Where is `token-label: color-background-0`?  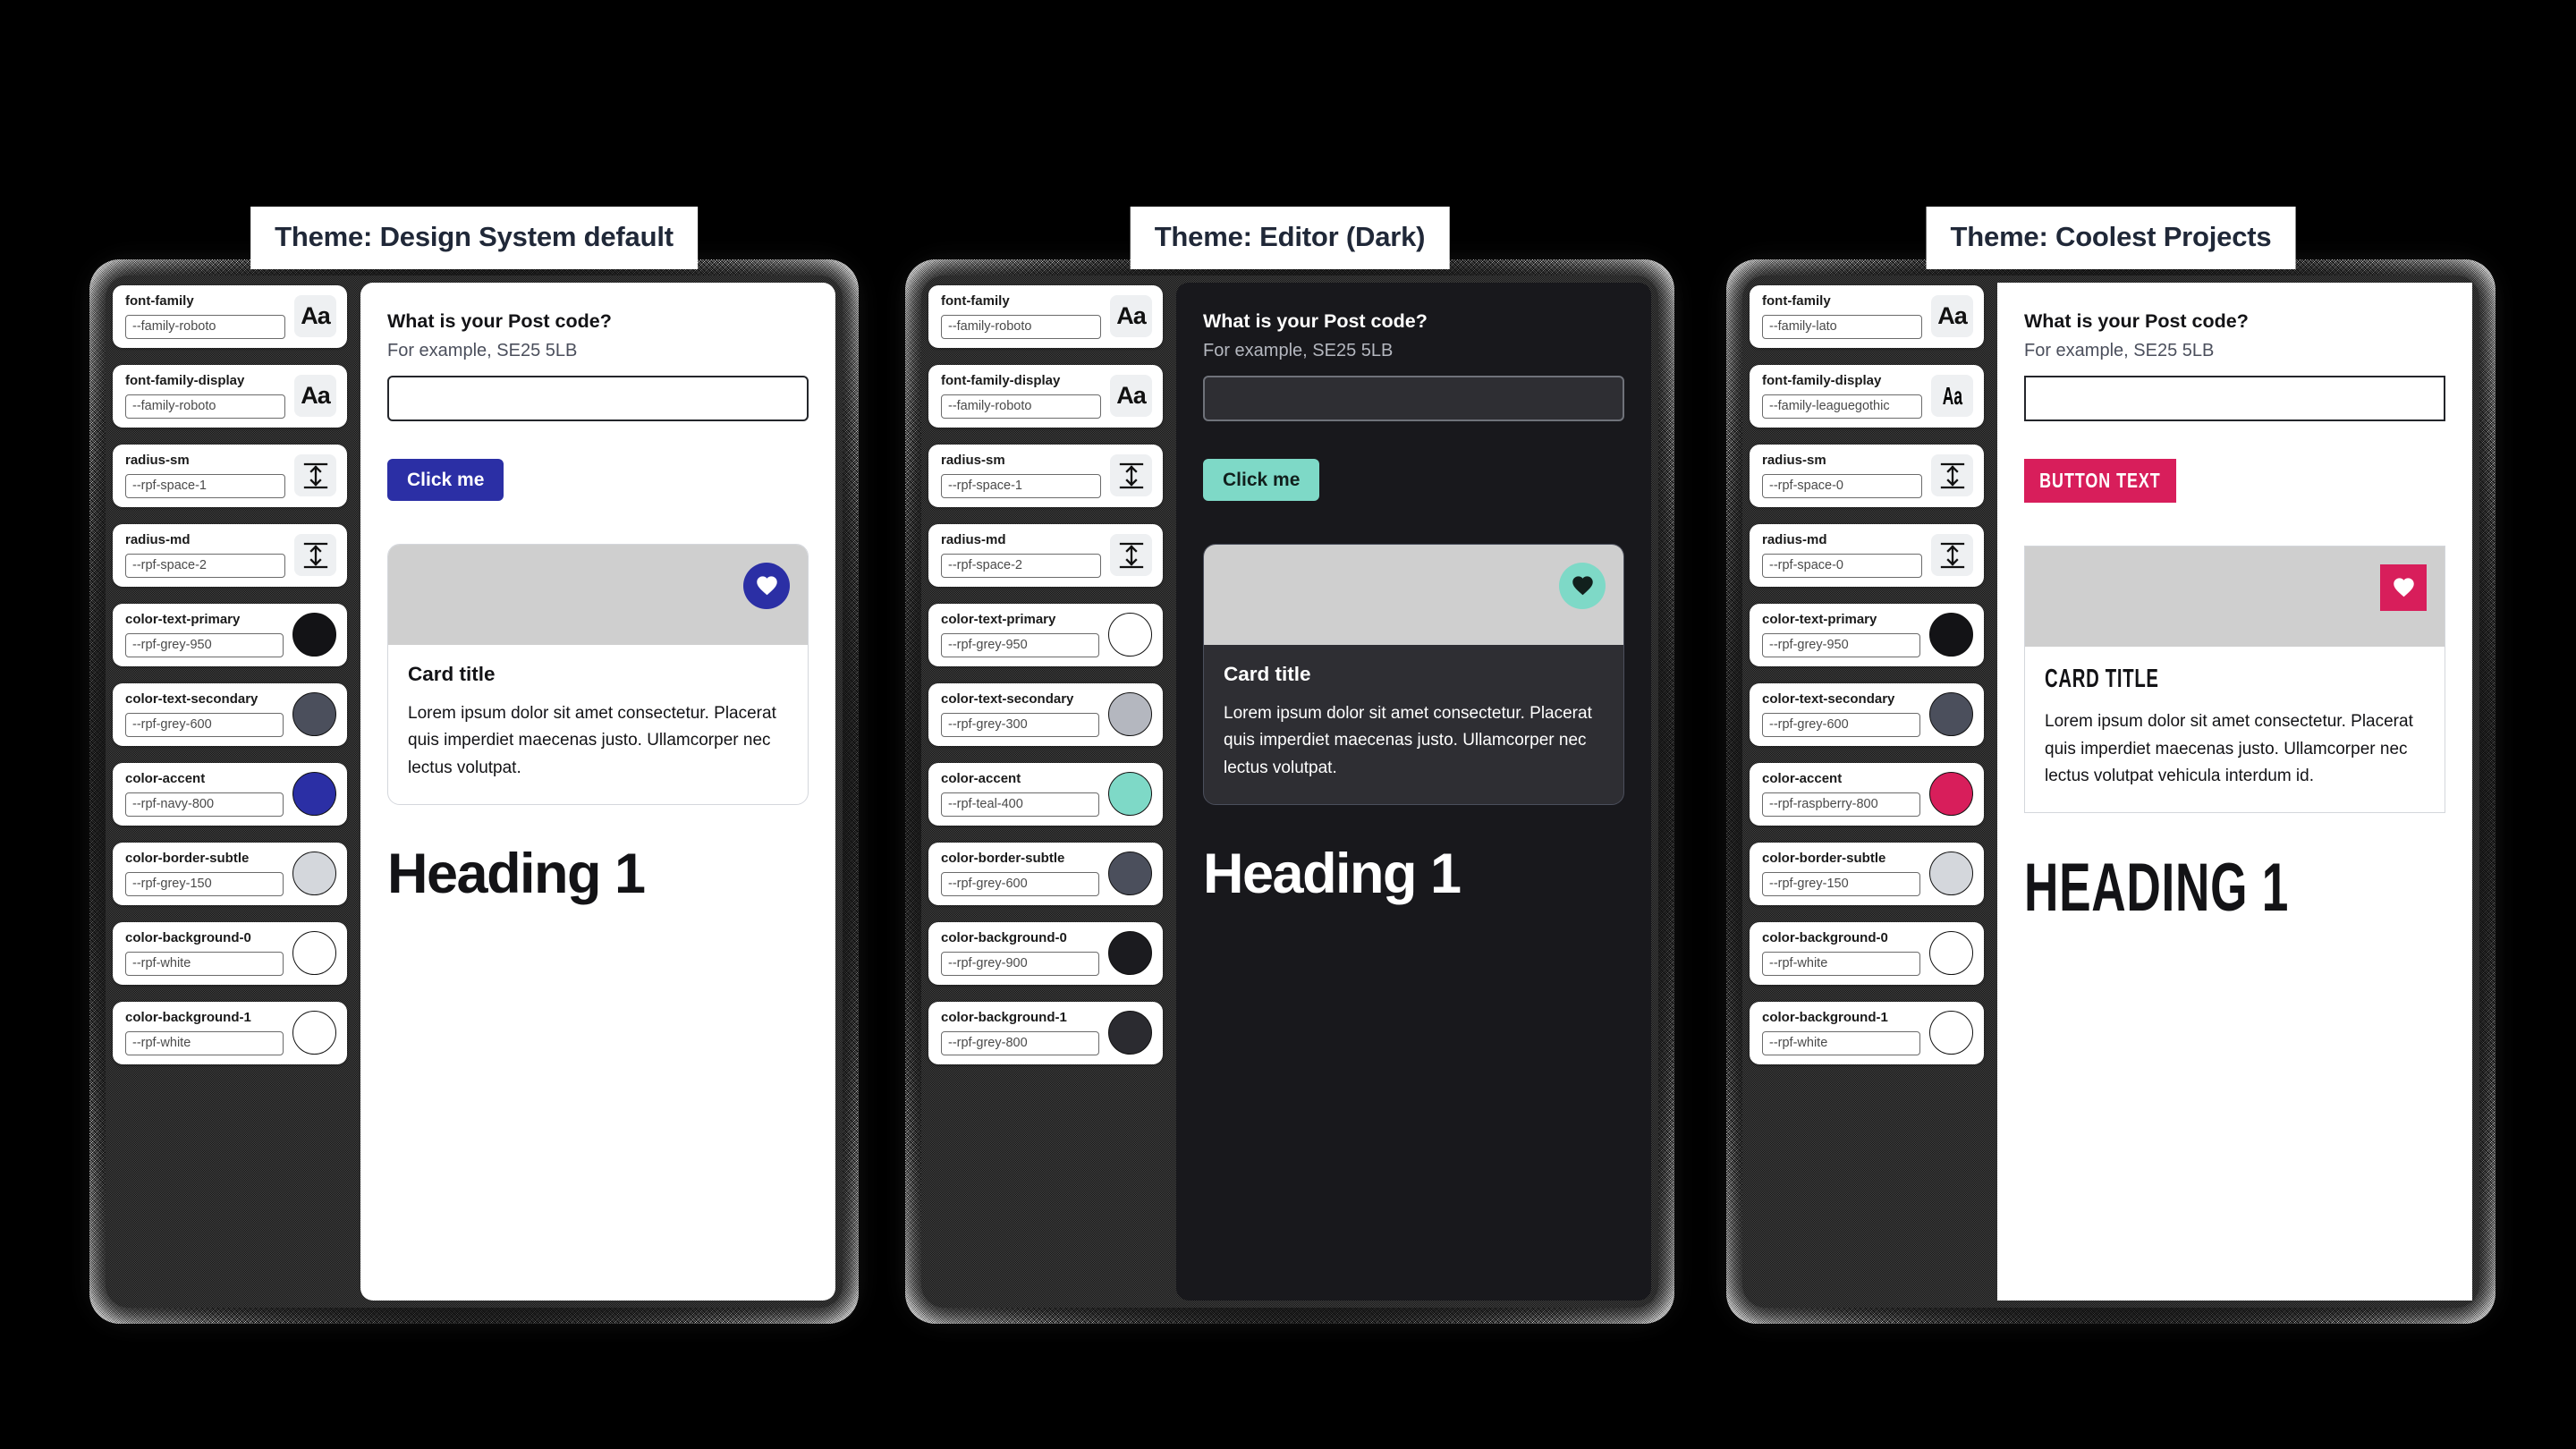
token-label: color-background-0 is located at coordinates (1825, 937).